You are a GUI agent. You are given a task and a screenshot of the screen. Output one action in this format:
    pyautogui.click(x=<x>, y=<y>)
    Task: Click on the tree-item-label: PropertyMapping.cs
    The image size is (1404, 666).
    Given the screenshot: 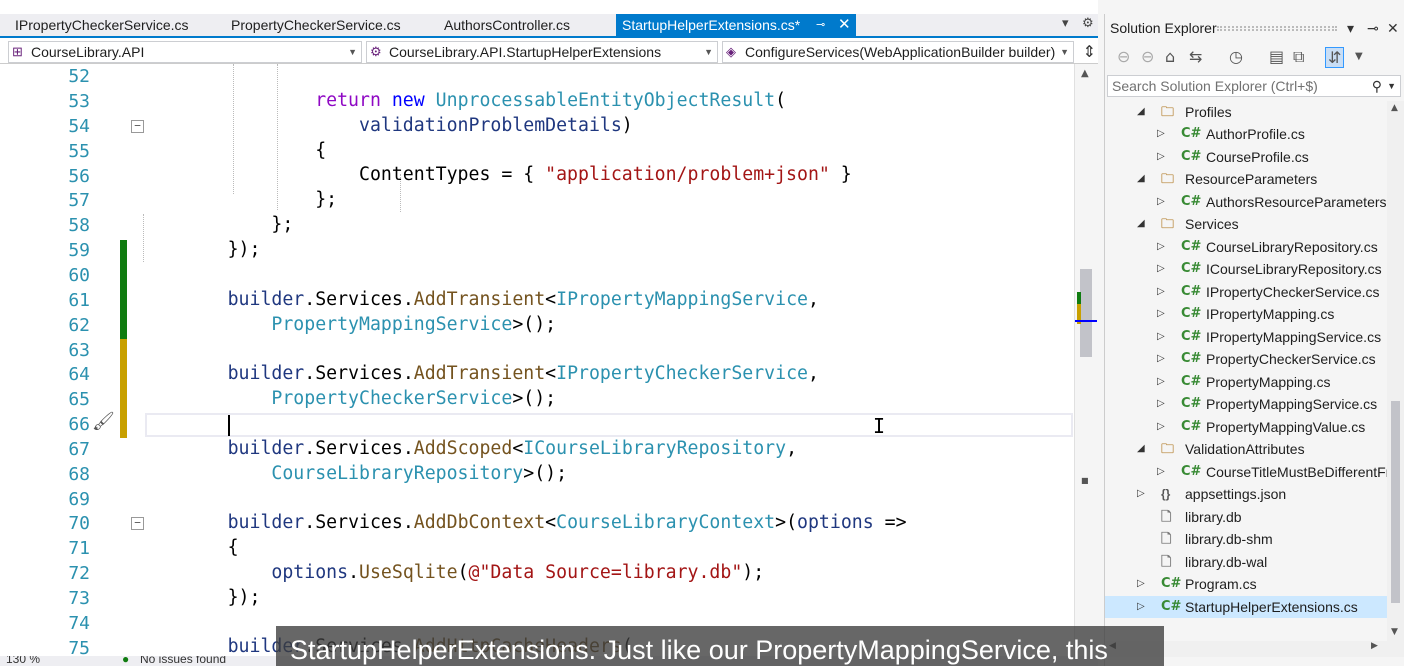 What is the action you would take?
    pyautogui.click(x=1268, y=382)
    